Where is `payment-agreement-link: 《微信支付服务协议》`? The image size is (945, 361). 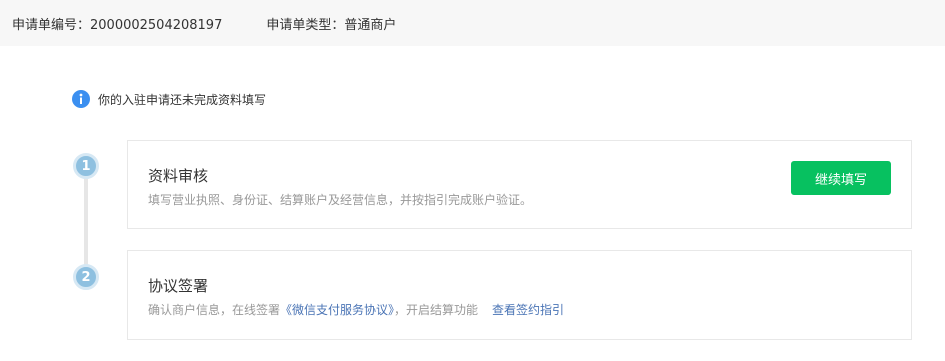
payment-agreement-link: 《微信支付服务协议》 is located at coordinates (337, 310).